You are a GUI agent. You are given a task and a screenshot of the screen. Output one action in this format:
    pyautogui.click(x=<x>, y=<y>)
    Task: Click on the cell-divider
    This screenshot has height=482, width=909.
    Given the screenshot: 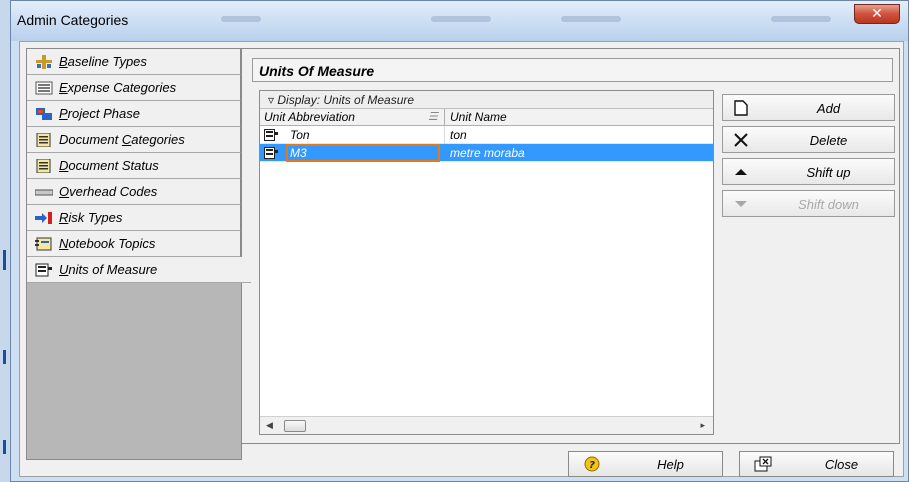 What is the action you would take?
    pyautogui.click(x=444, y=135)
    